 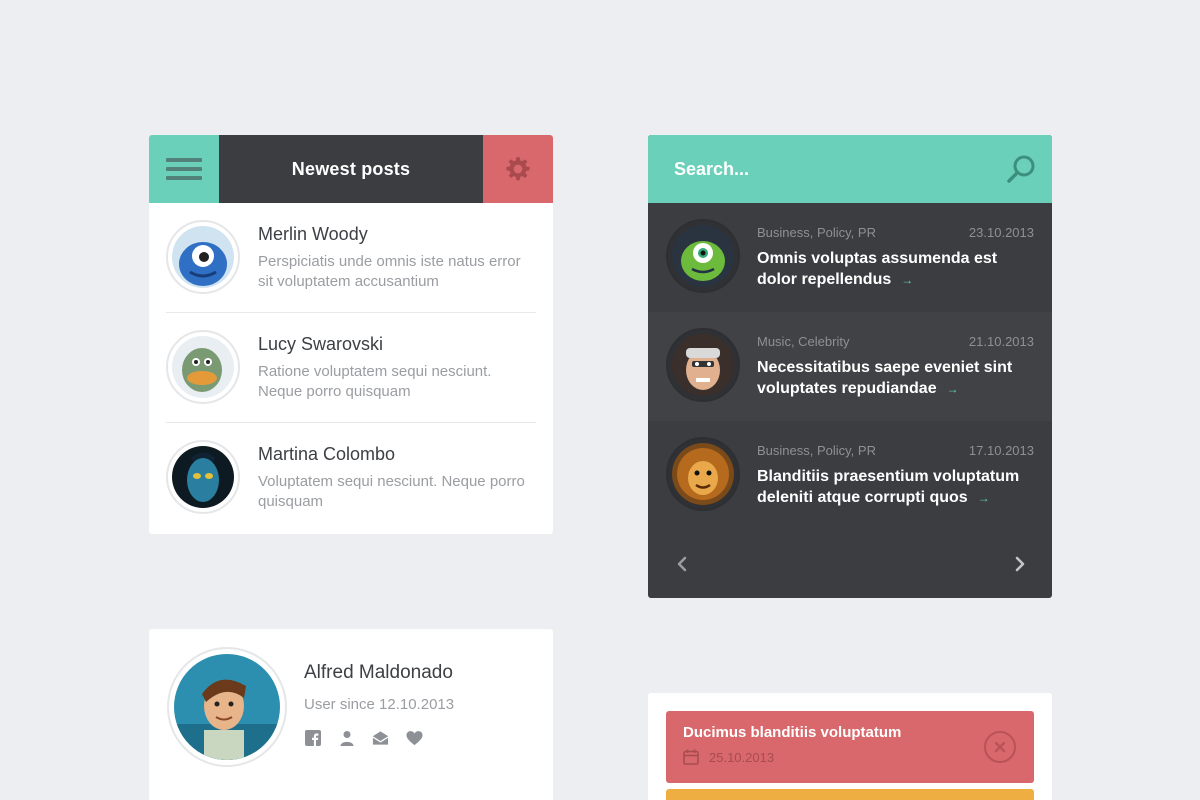 I want to click on heart-icon, so click(x=414, y=737).